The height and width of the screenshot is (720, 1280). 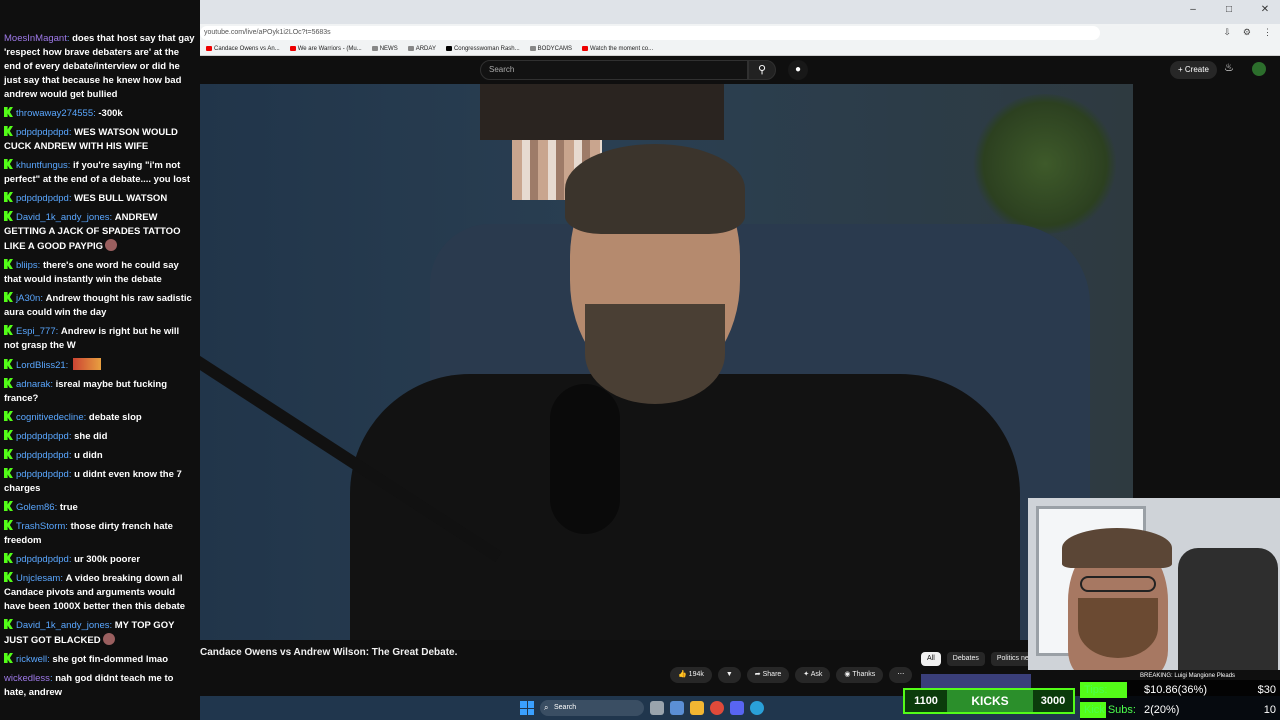 What do you see at coordinates (757, 708) in the screenshot?
I see `browser-icon` at bounding box center [757, 708].